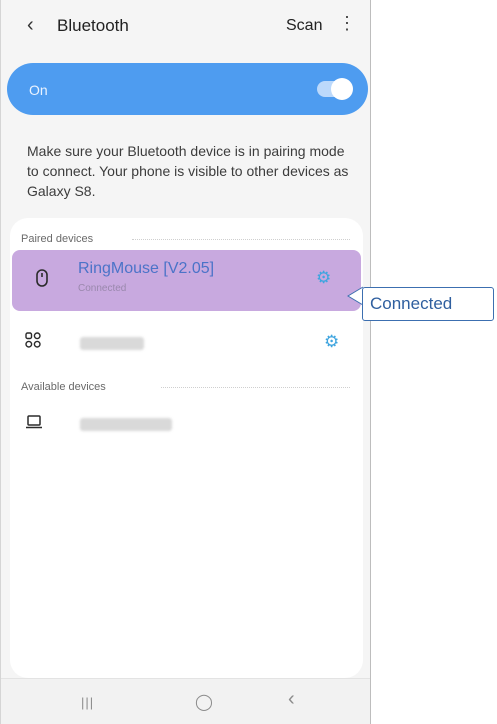  Describe the element at coordinates (30, 25) in the screenshot. I see `back-arrow-icon: ‹` at that location.